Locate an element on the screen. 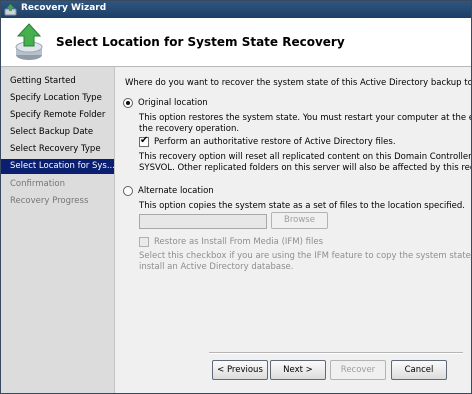  checkmark-icon: ✔ is located at coordinates (144, 140).